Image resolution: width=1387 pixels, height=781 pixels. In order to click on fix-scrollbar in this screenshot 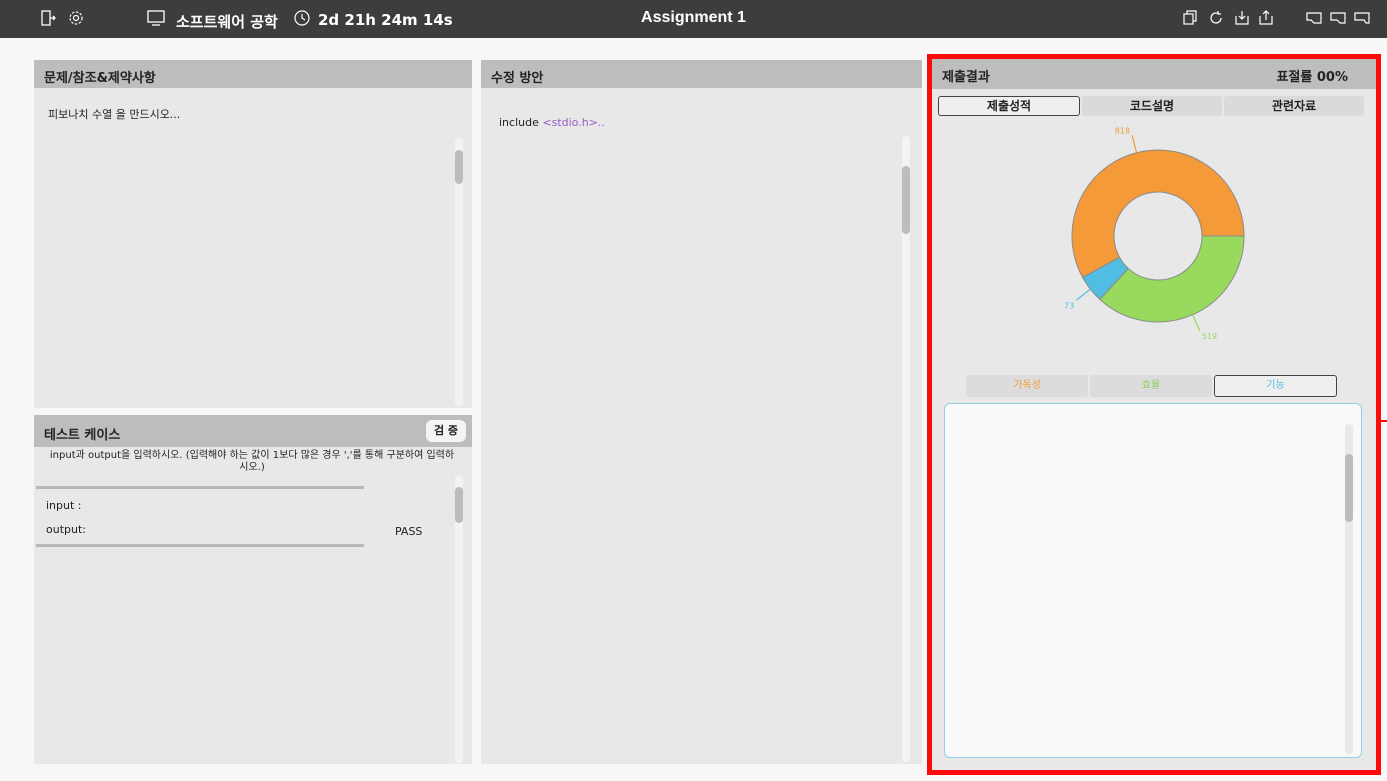, I will do `click(906, 449)`.